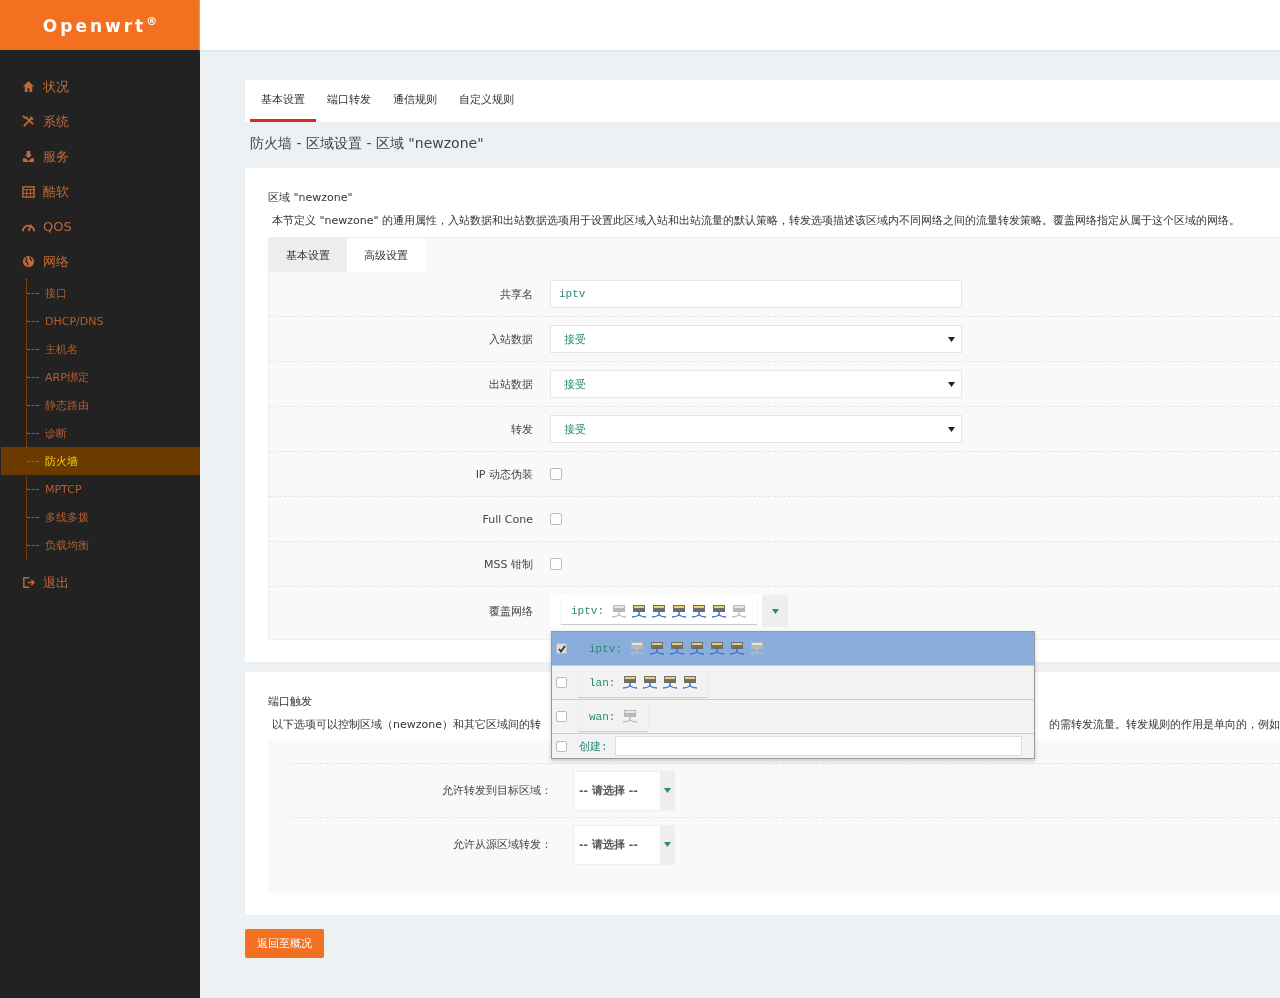 Image resolution: width=1280 pixels, height=998 pixels. I want to click on field-label: IP 动态伪装, so click(503, 474).